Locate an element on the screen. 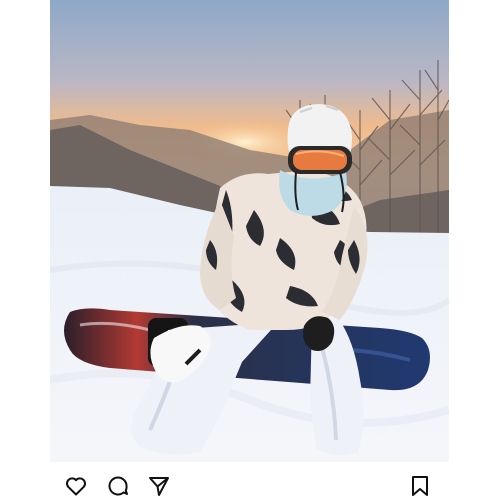  heart-icon is located at coordinates (76, 486).